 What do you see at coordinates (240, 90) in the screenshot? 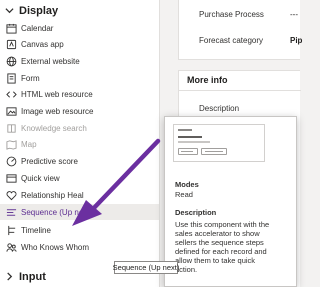
I see `section-divider` at bounding box center [240, 90].